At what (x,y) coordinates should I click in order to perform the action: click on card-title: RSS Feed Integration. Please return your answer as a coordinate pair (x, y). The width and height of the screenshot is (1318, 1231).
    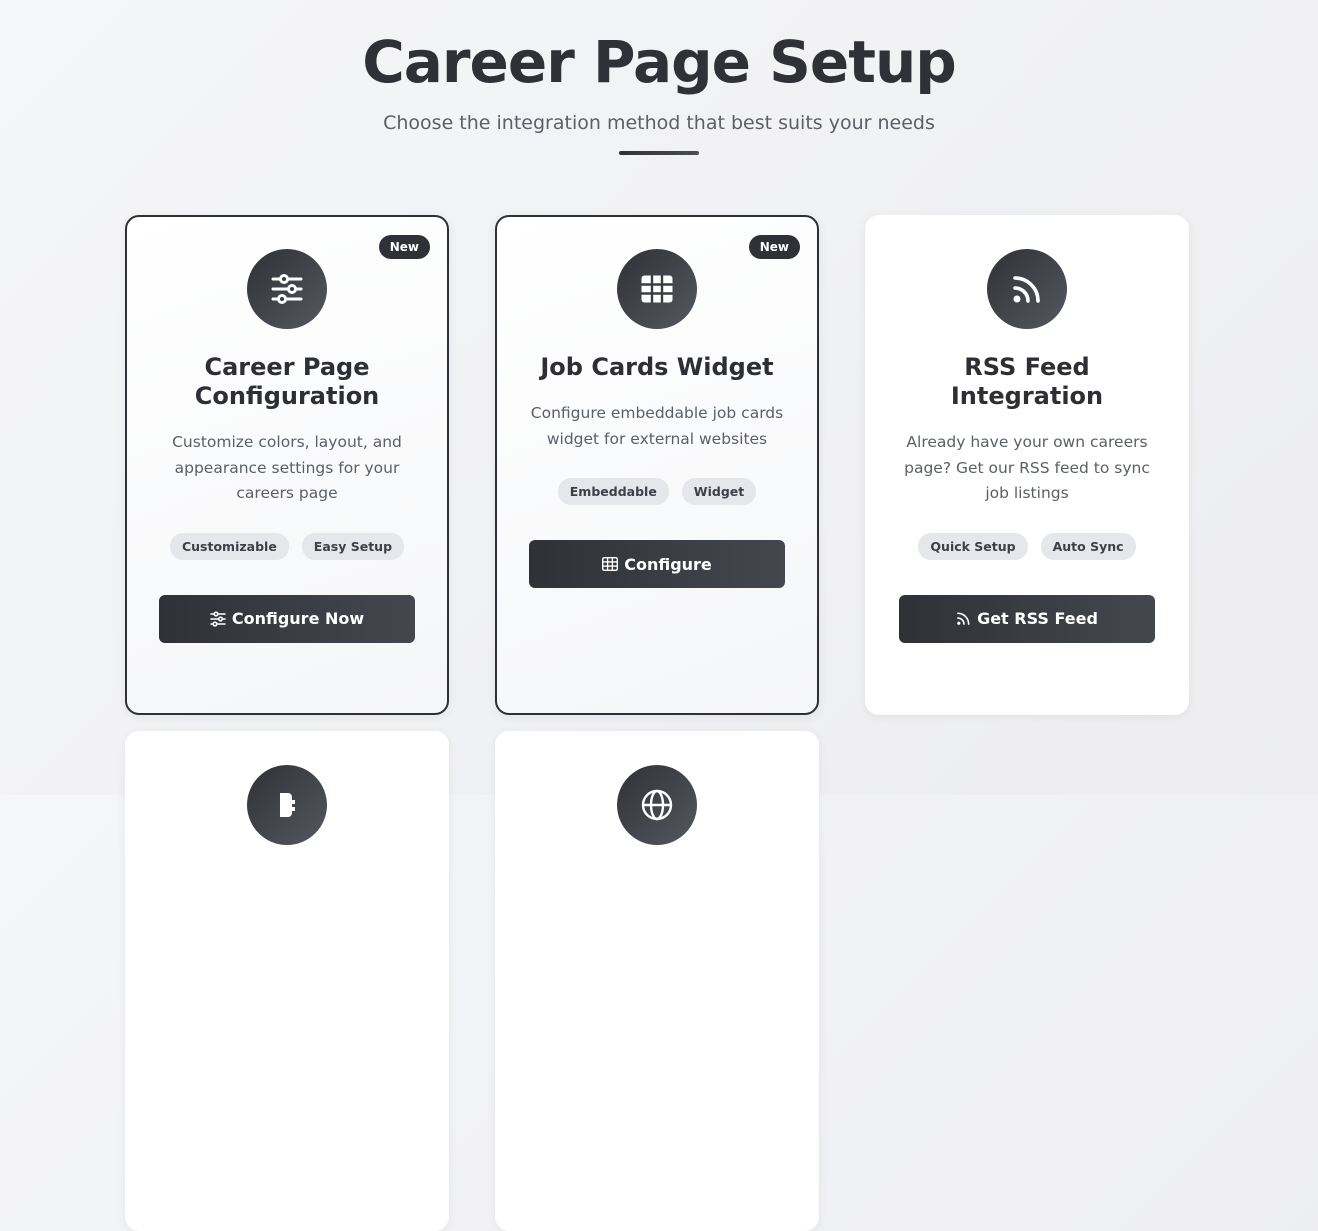
    Looking at the image, I should click on (1027, 382).